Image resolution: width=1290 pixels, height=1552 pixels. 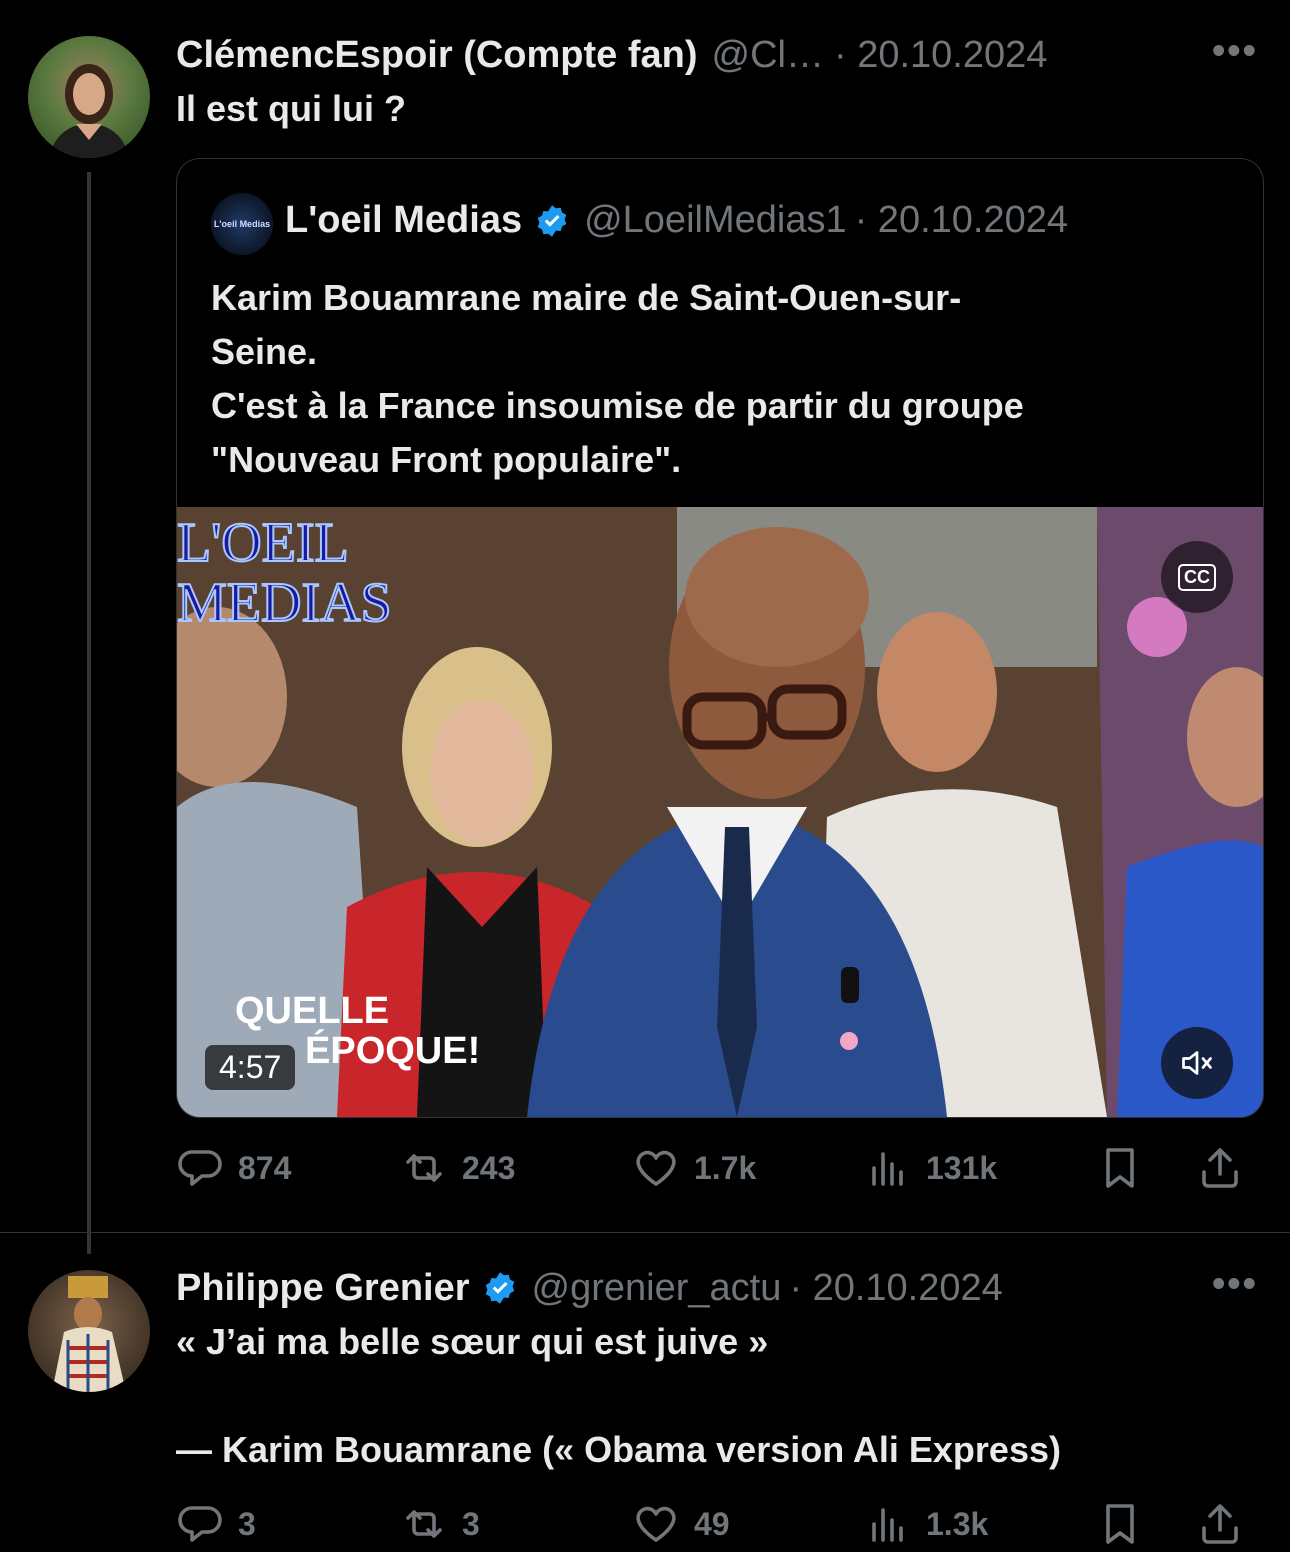 What do you see at coordinates (247, 1523) in the screenshot?
I see `reply-count: 3` at bounding box center [247, 1523].